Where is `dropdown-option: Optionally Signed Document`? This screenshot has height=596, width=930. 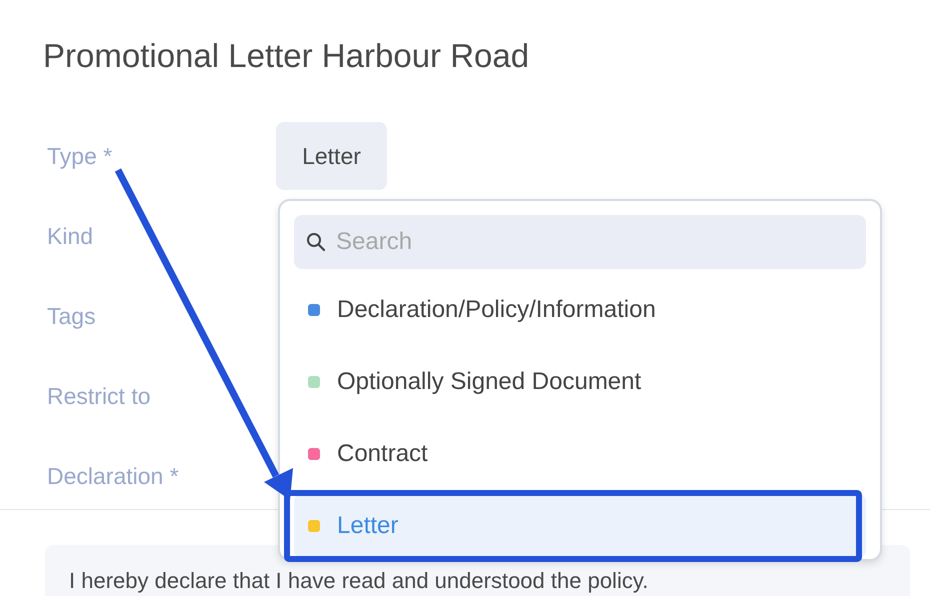 dropdown-option: Optionally Signed Document is located at coordinates (580, 382).